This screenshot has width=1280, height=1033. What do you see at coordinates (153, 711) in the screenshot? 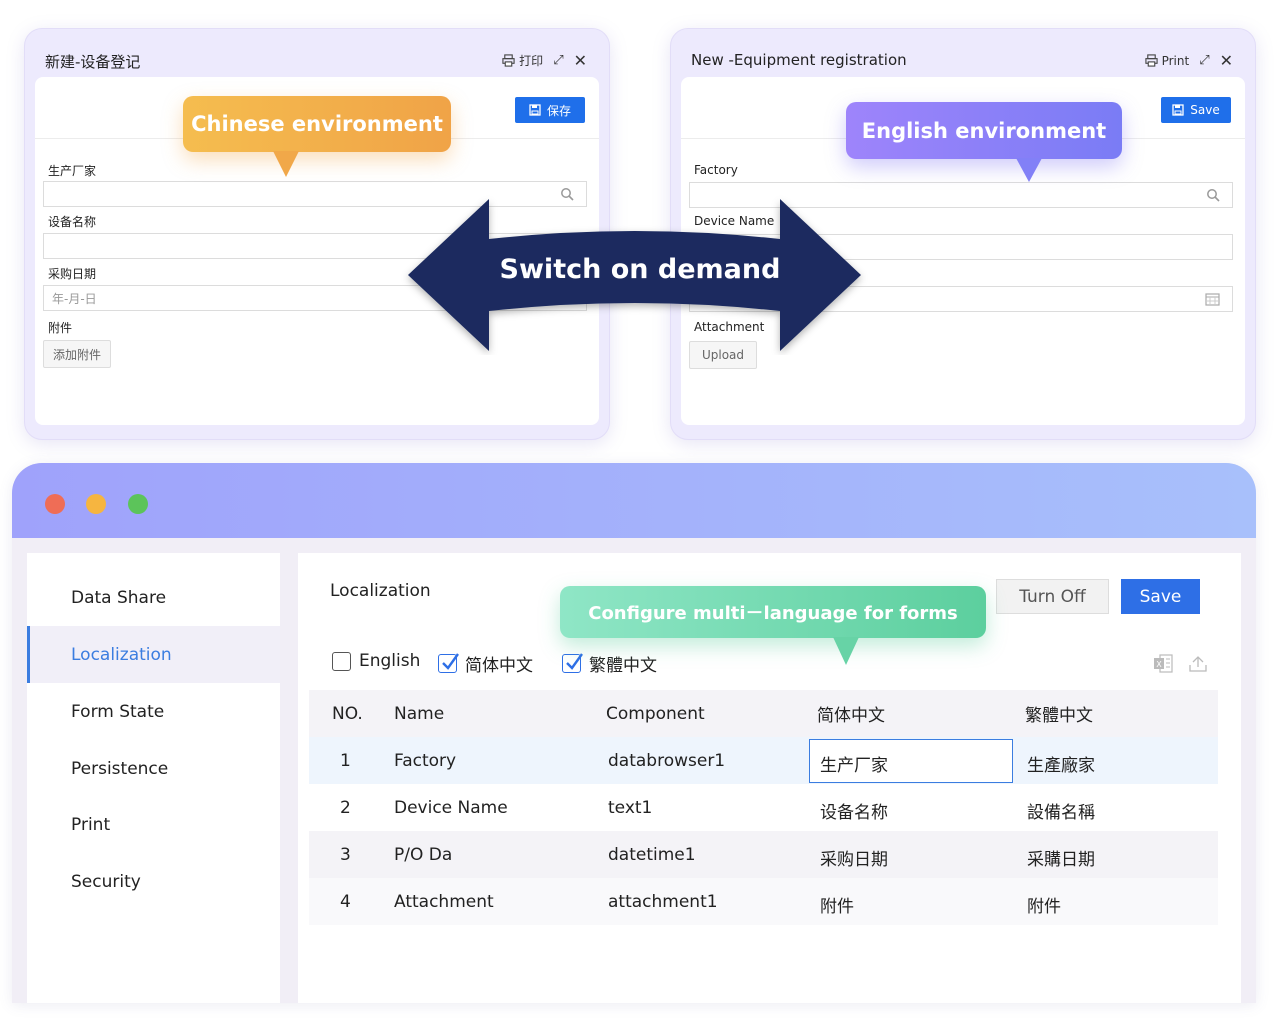
I see `sidebar-item-form-state: Form State` at bounding box center [153, 711].